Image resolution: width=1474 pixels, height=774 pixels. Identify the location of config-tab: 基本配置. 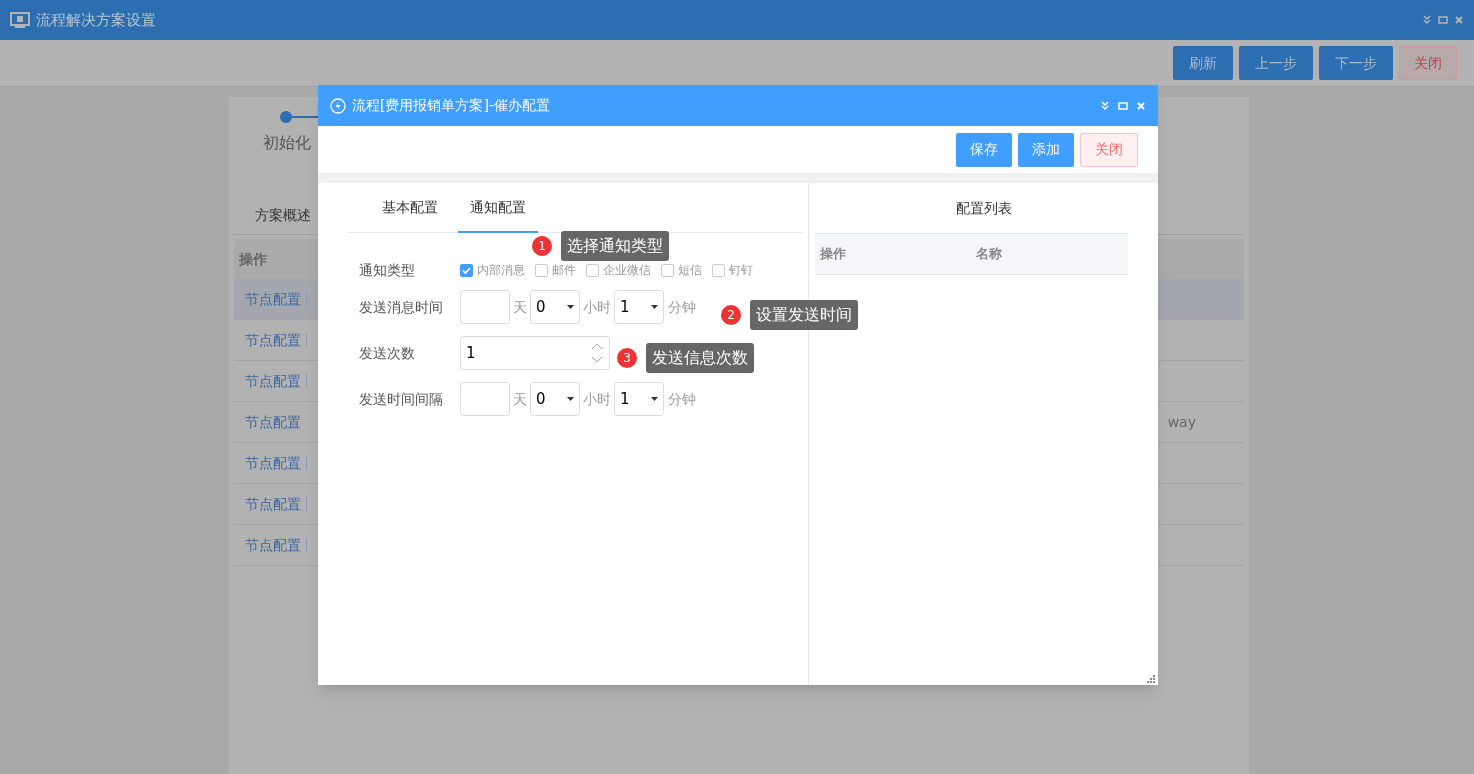
(410, 208).